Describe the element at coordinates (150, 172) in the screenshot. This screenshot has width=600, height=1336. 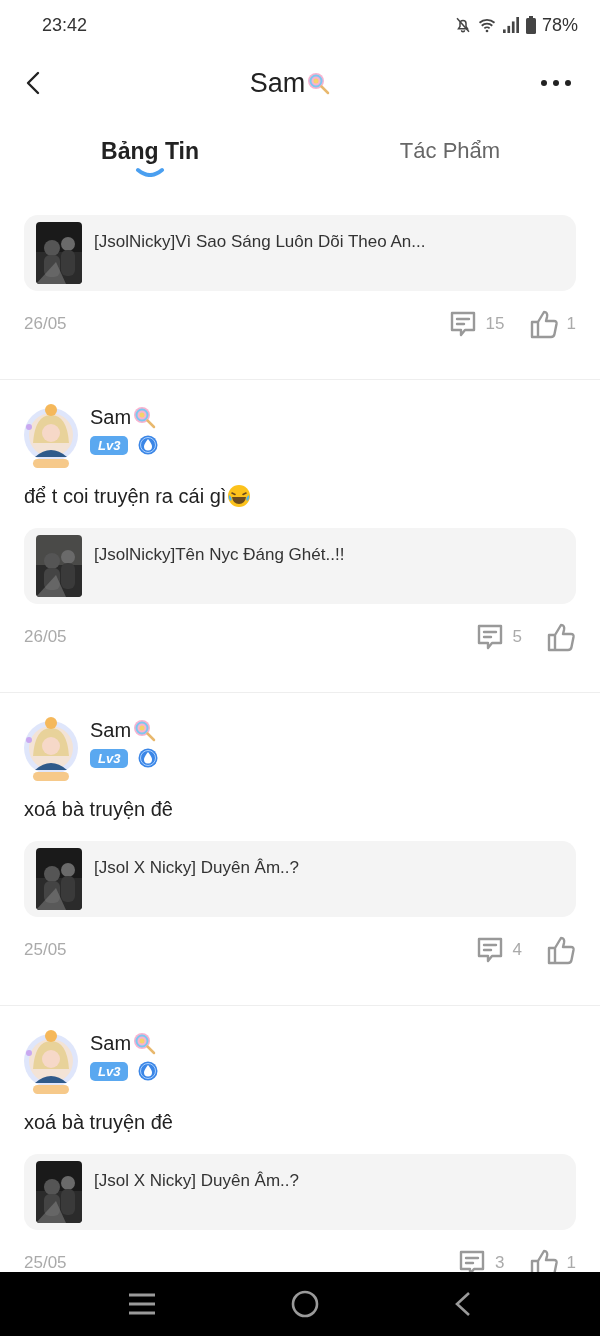
I see `tab-indicator` at that location.